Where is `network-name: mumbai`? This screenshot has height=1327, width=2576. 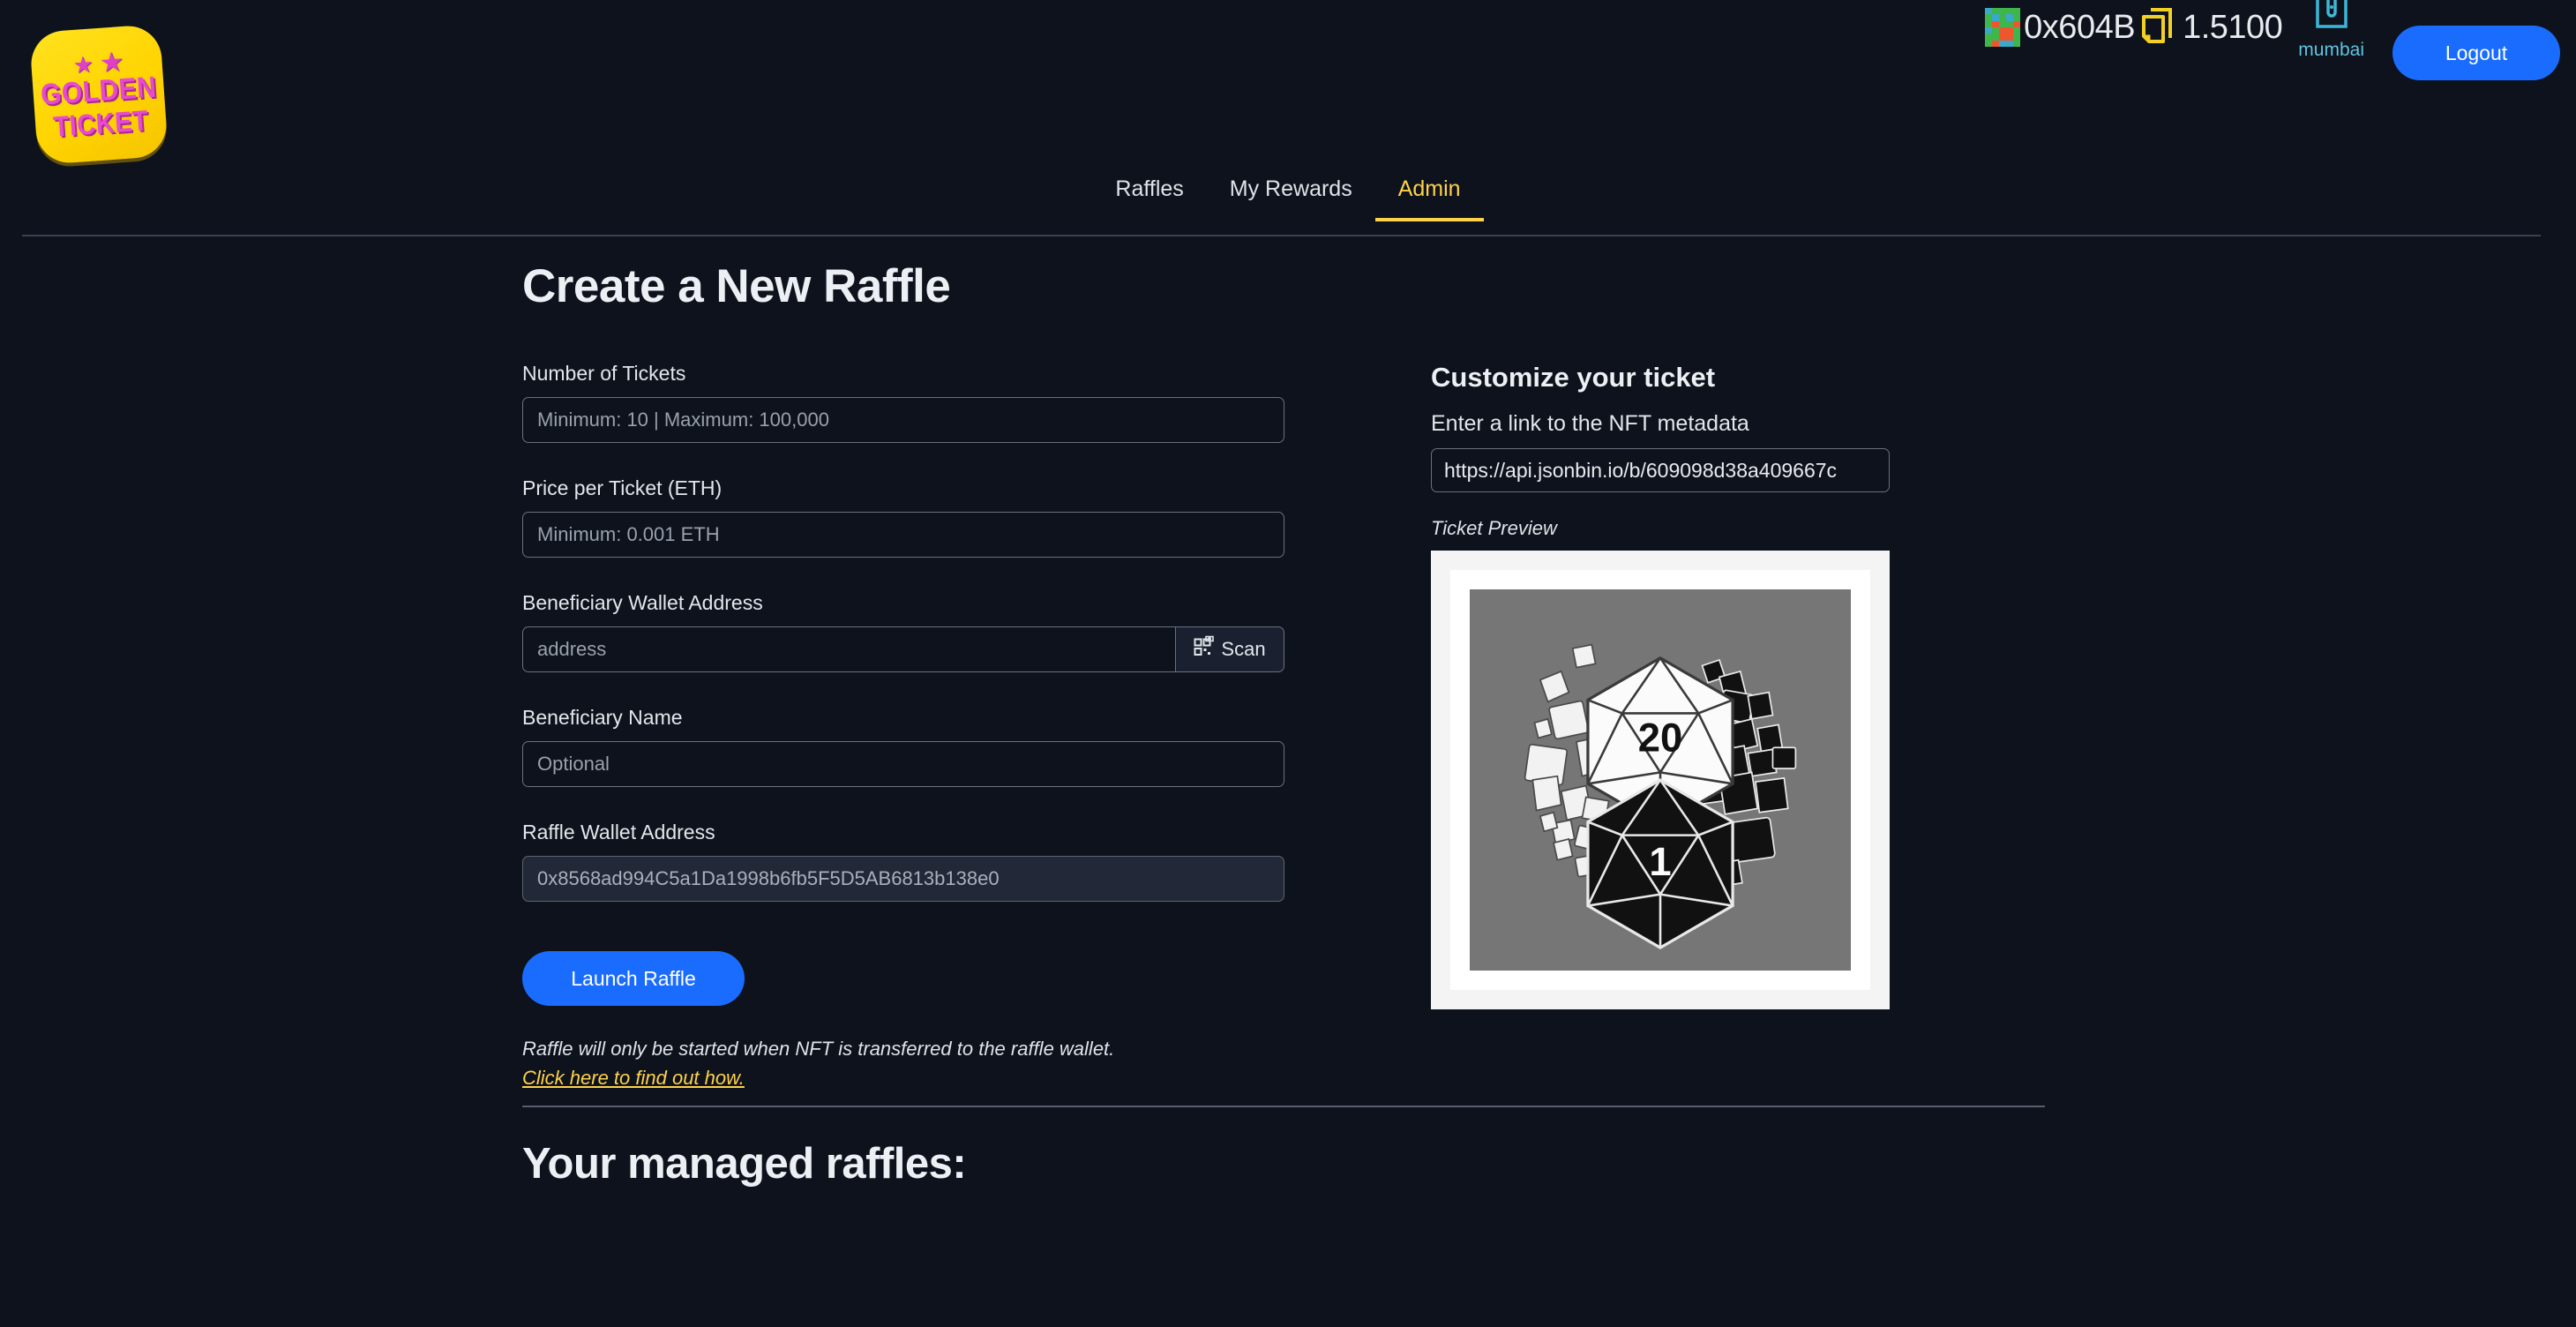 network-name: mumbai is located at coordinates (2331, 49).